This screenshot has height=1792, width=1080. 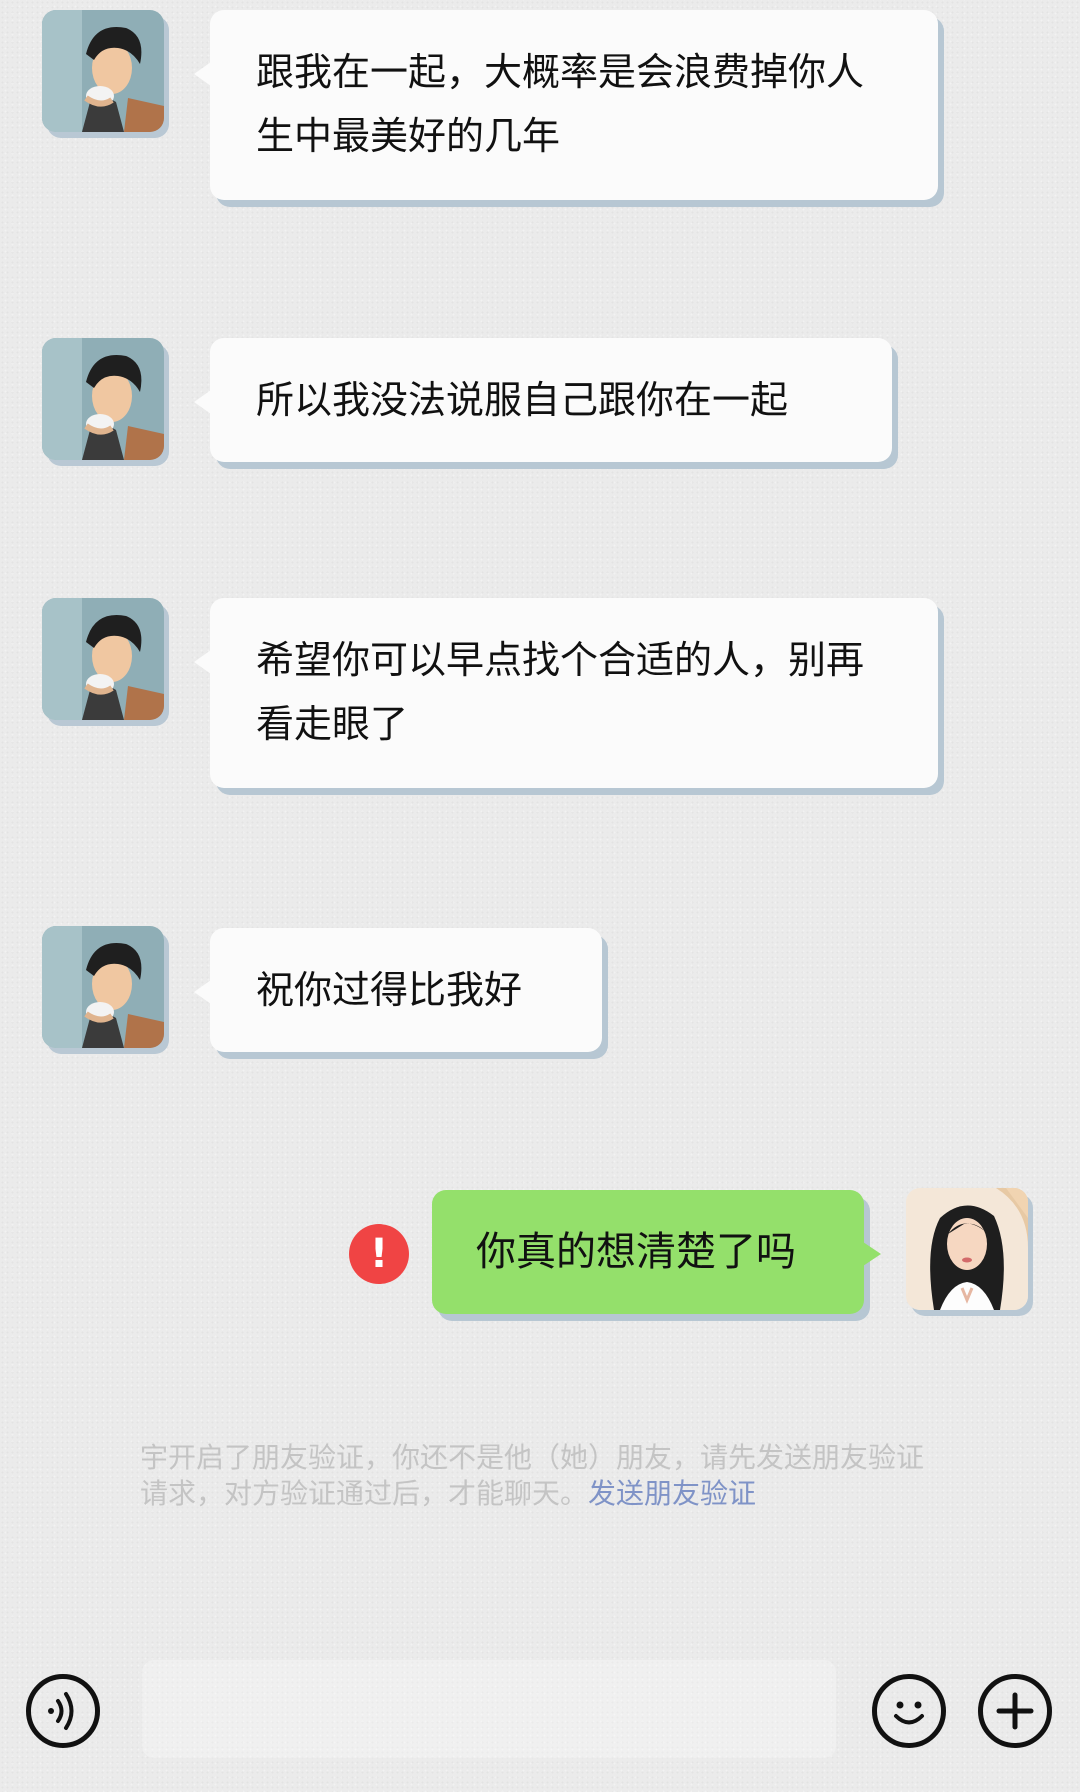 I want to click on plus-button, so click(x=1015, y=1711).